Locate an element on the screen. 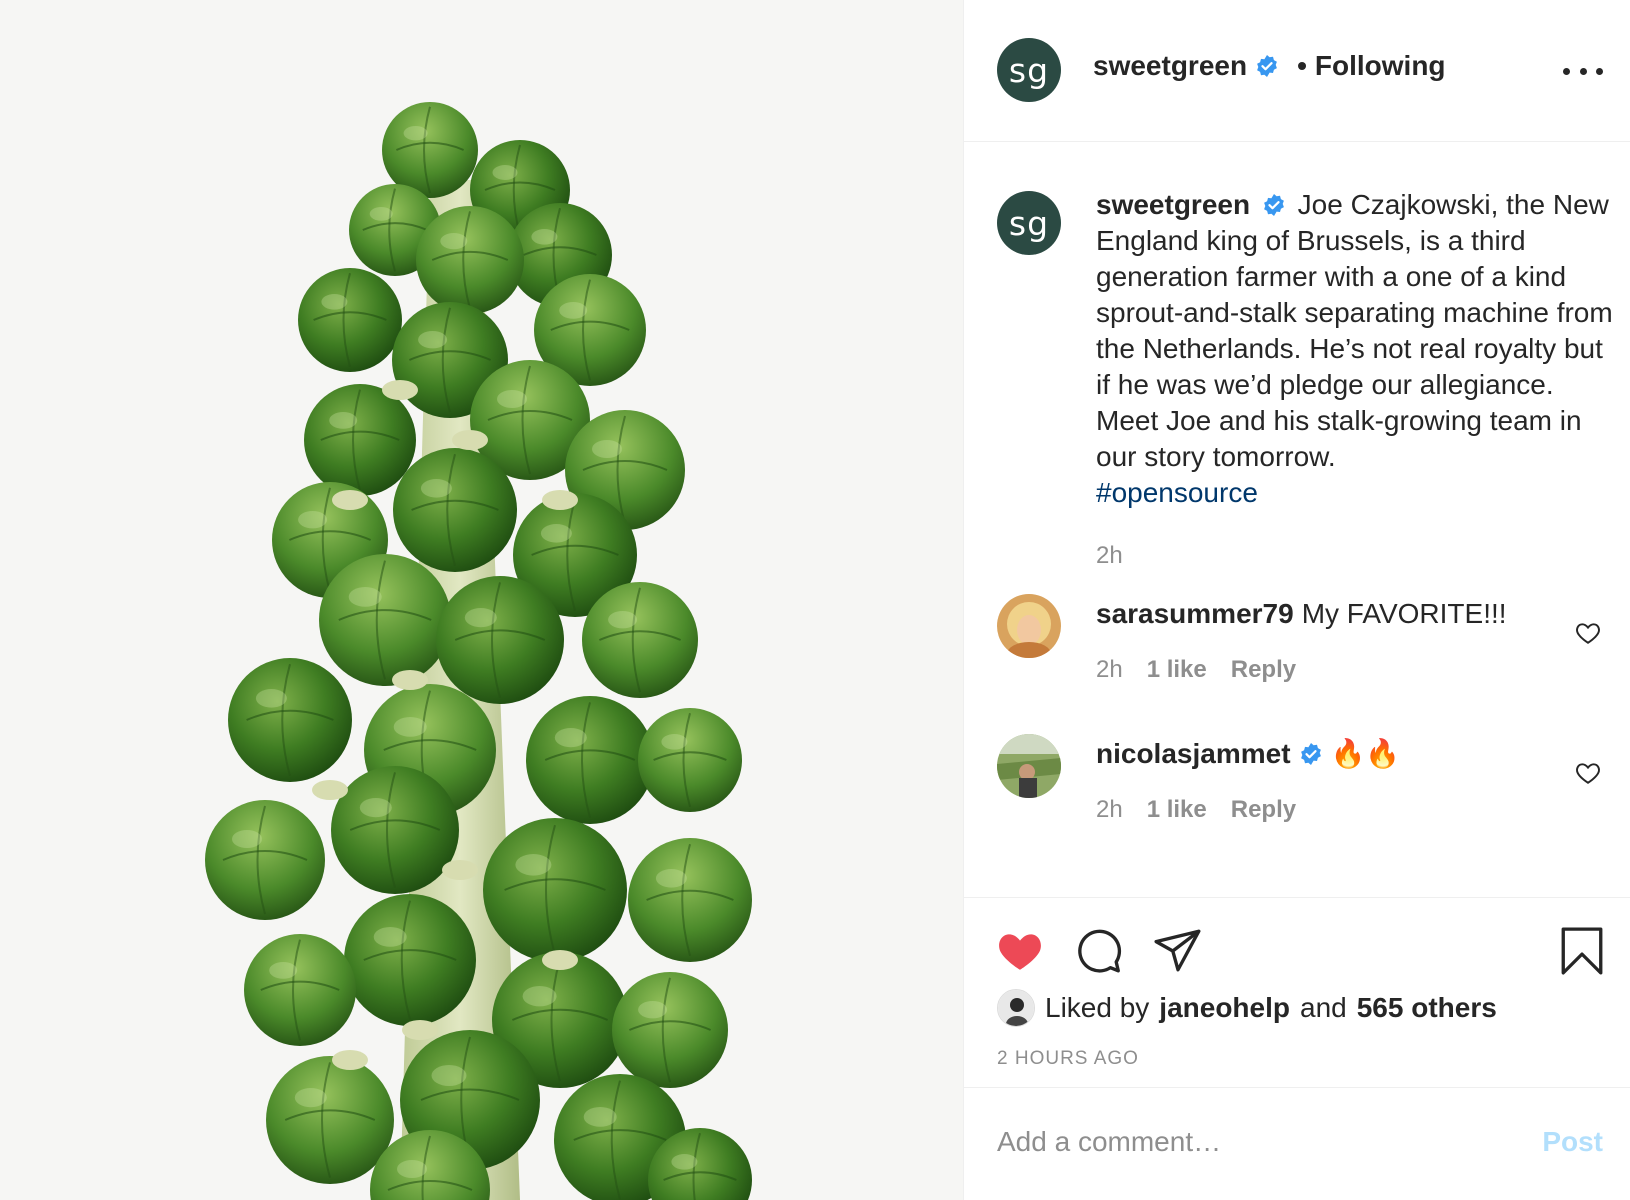 Image resolution: width=1630 pixels, height=1200 pixels. comment-username: nicolasjammet is located at coordinates (1193, 754).